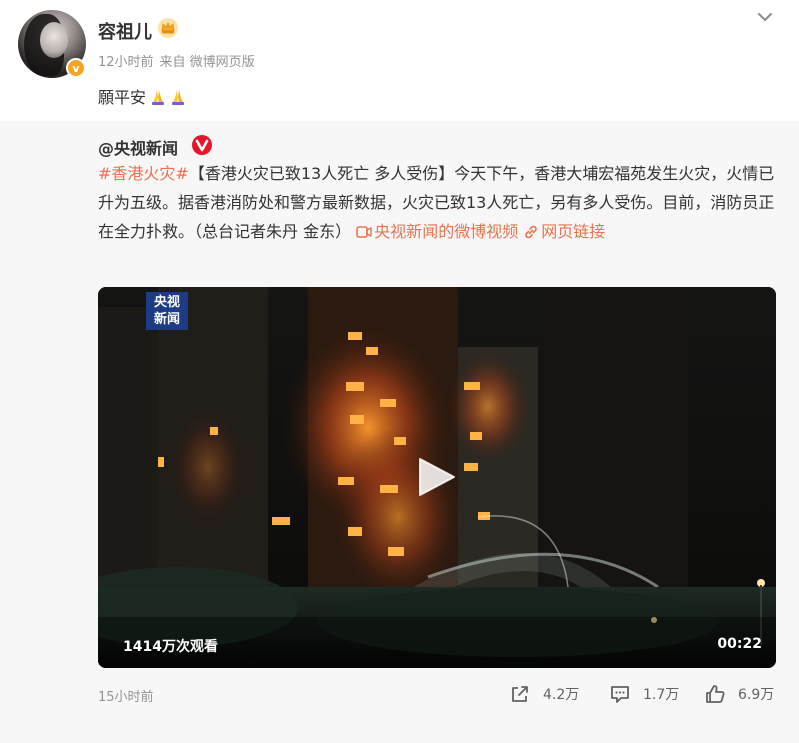  I want to click on post-text-content: 願平安, so click(122, 97).